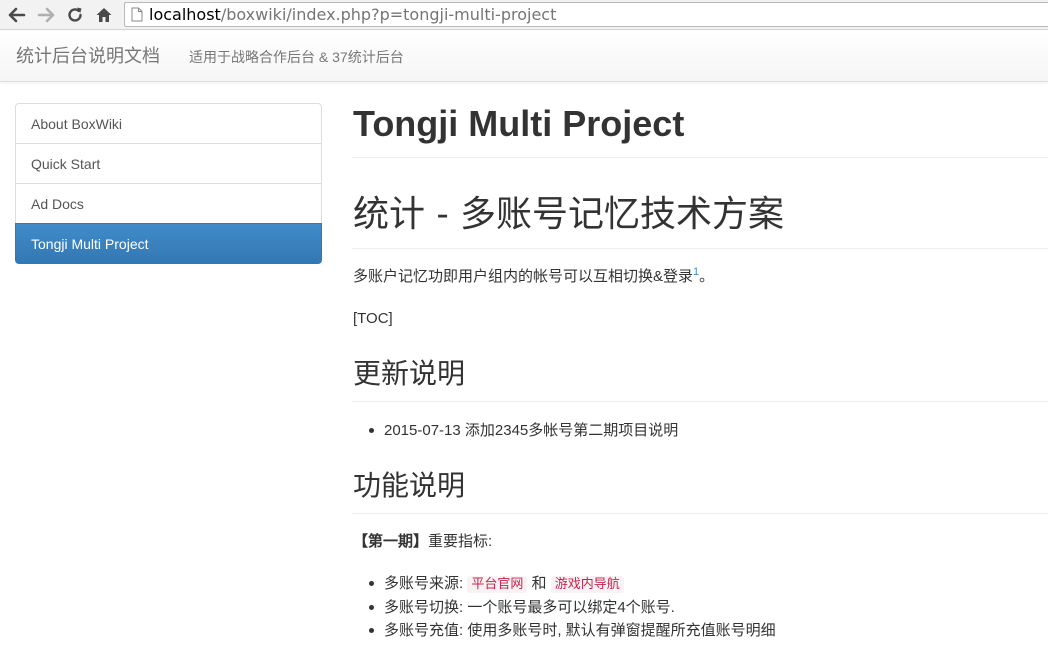 This screenshot has width=1048, height=664. What do you see at coordinates (426, 583) in the screenshot?
I see `source-prefix: 多账号来源:` at bounding box center [426, 583].